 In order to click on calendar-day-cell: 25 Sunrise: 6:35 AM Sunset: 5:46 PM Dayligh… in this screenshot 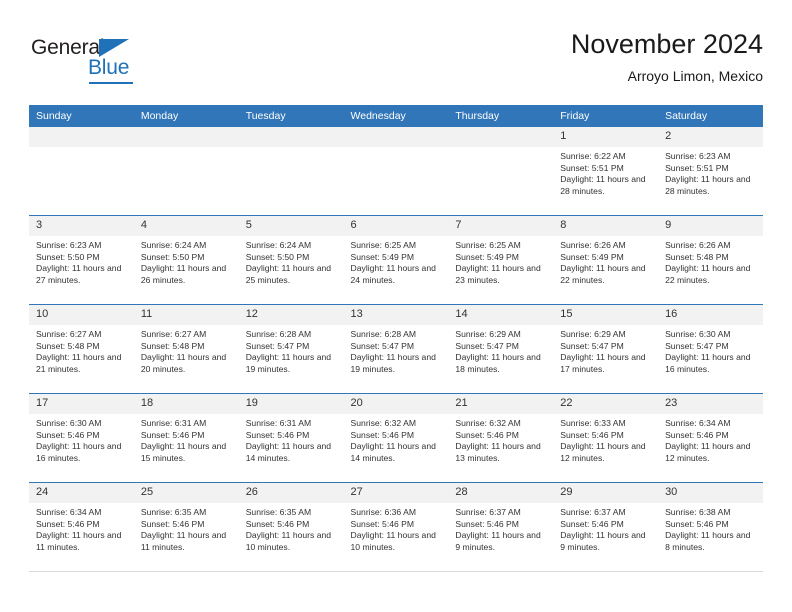, I will do `click(186, 527)`.